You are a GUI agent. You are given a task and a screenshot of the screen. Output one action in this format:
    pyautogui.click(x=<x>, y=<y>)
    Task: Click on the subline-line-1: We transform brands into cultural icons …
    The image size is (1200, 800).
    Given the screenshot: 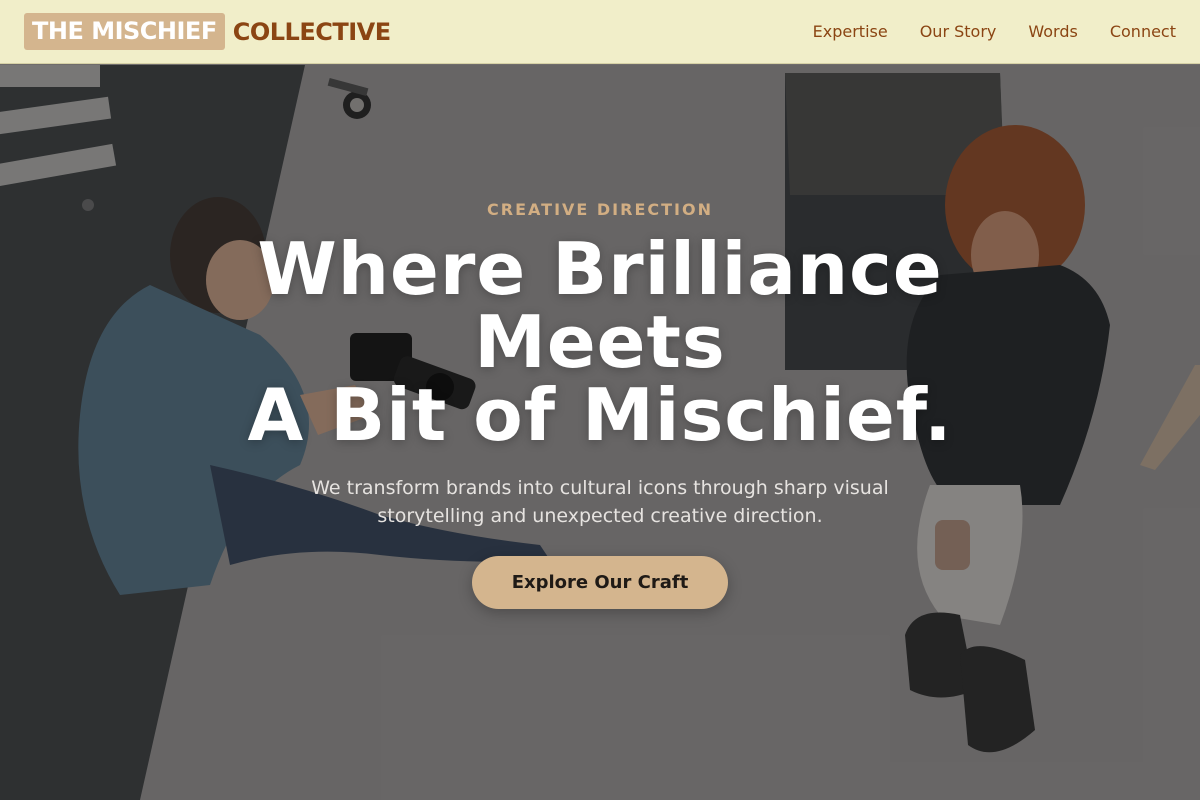 What is the action you would take?
    pyautogui.click(x=600, y=488)
    